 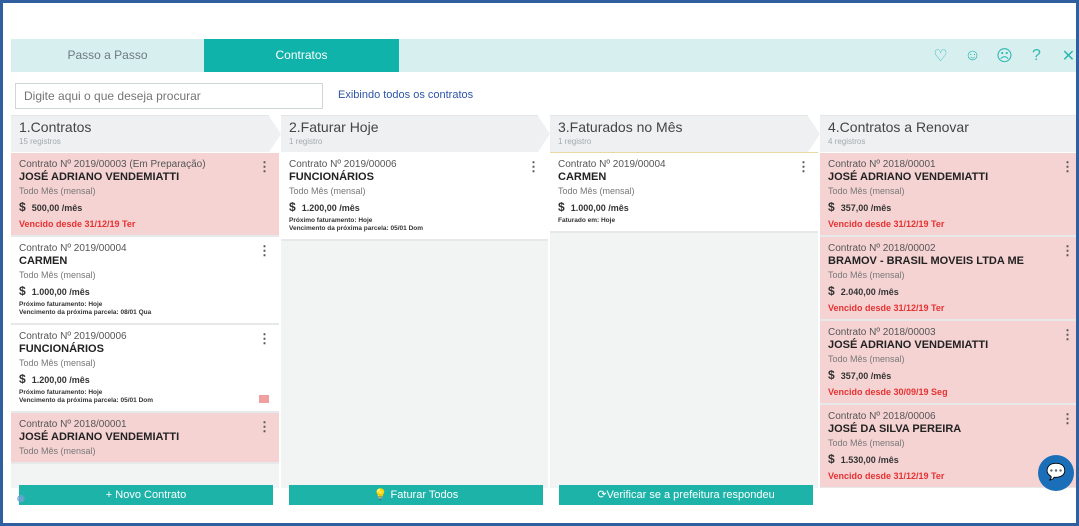 I want to click on smile-icon: ☺, so click(x=972, y=56).